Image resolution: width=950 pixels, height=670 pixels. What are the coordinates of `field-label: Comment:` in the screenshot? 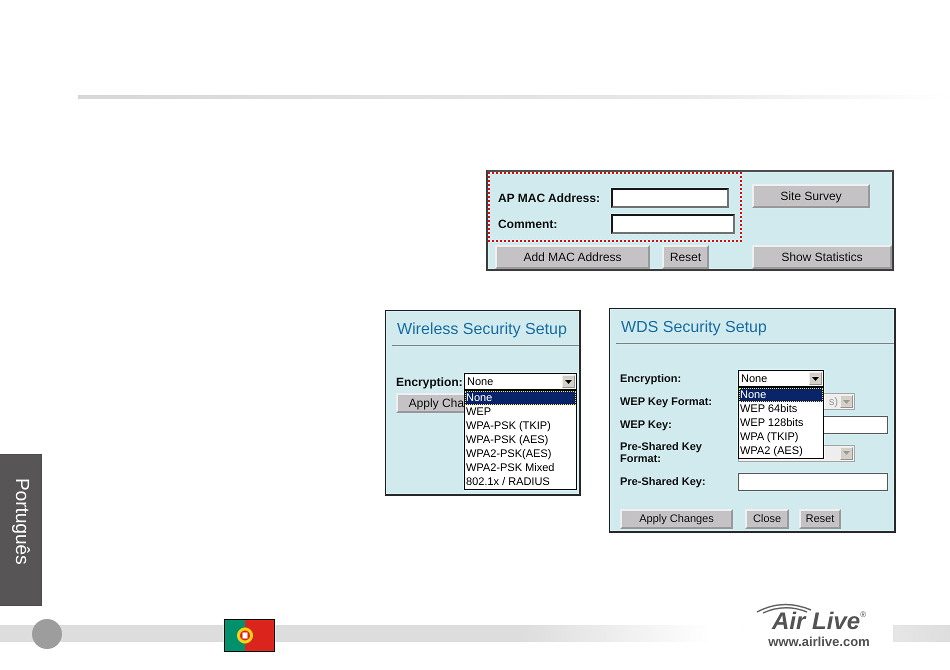 It's located at (528, 224).